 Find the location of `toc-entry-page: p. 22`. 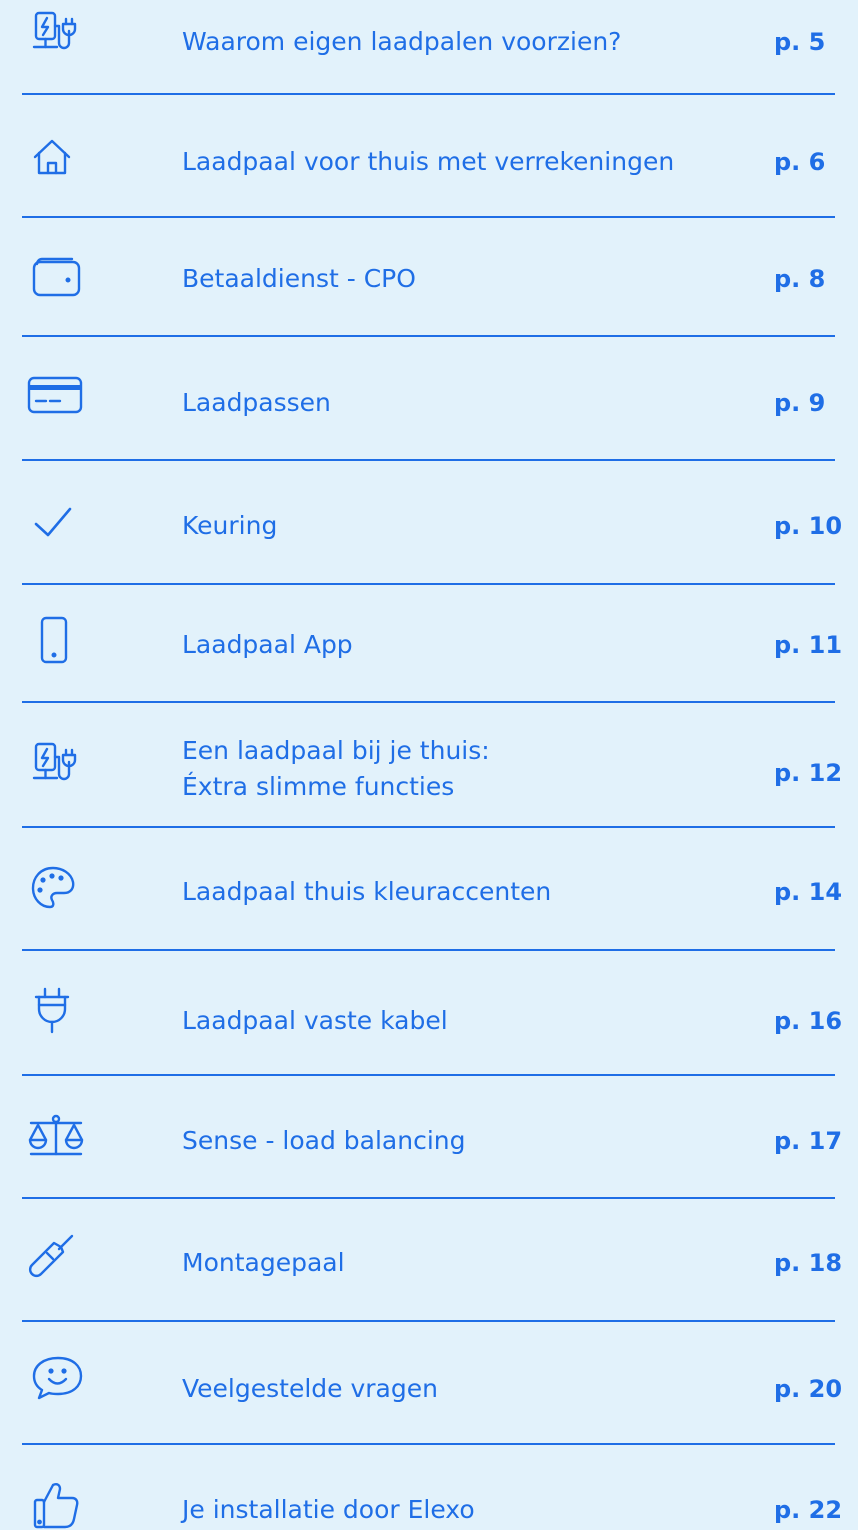

toc-entry-page: p. 22 is located at coordinates (808, 1510).